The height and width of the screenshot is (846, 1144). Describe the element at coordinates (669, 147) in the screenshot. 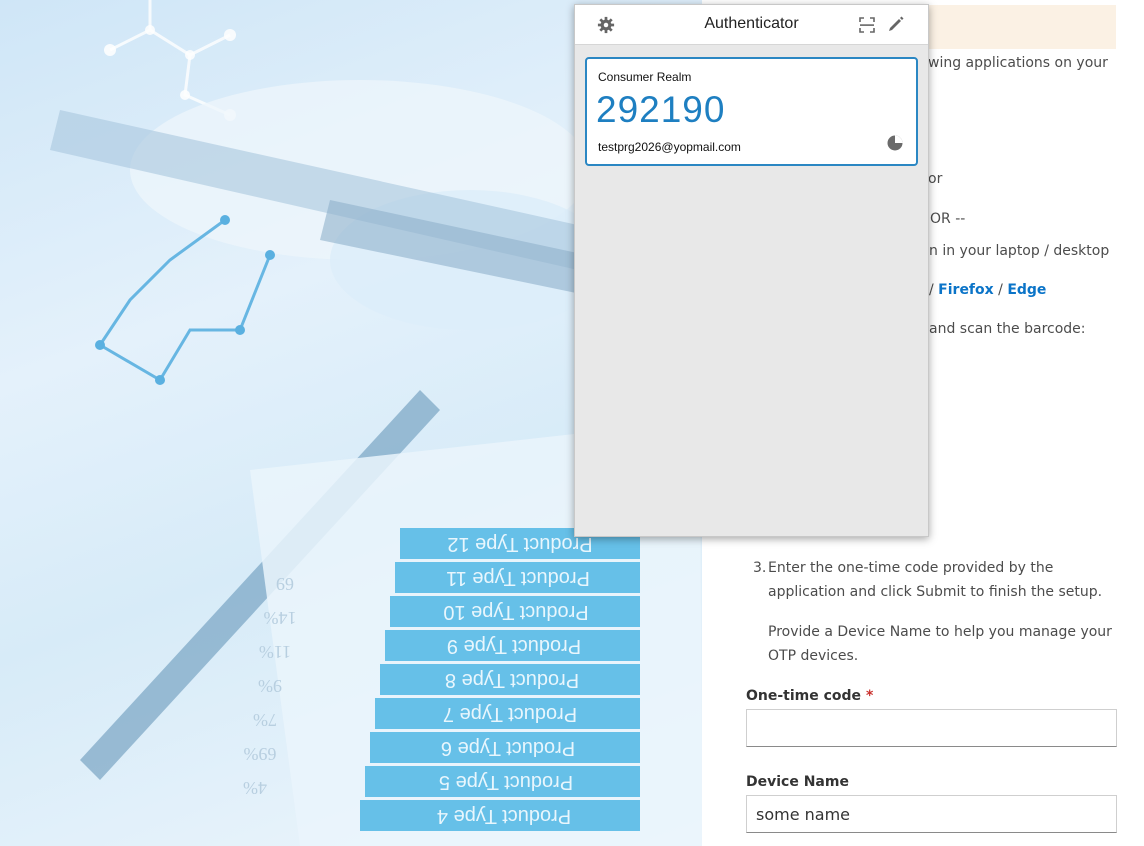

I see `account-email: testprg2026@yopmail.com` at that location.